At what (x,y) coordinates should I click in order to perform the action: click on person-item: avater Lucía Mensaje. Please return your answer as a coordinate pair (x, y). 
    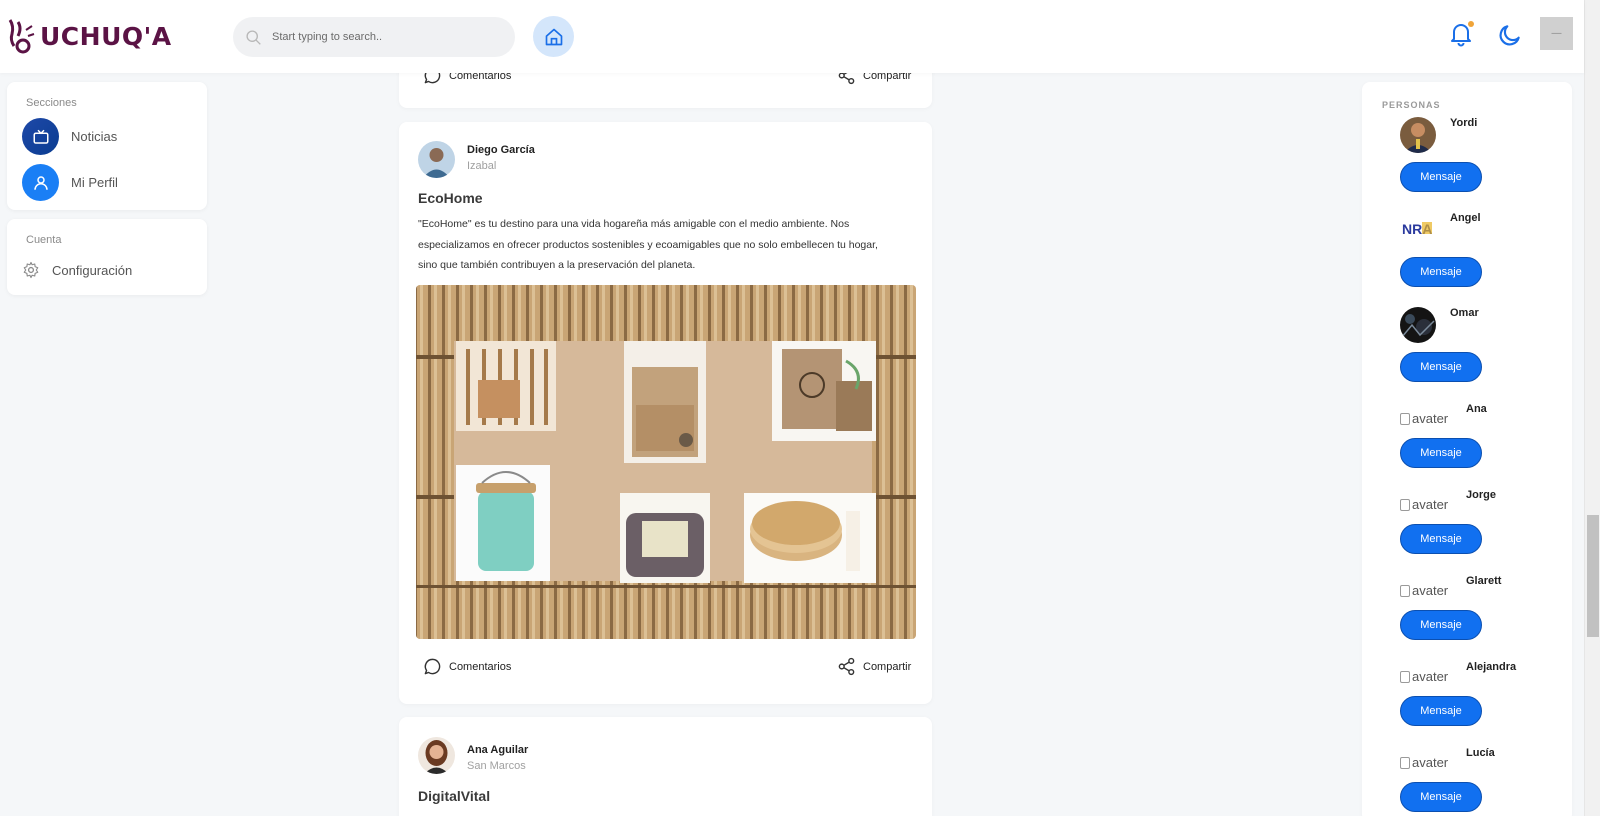
    Looking at the image, I should click on (1485, 781).